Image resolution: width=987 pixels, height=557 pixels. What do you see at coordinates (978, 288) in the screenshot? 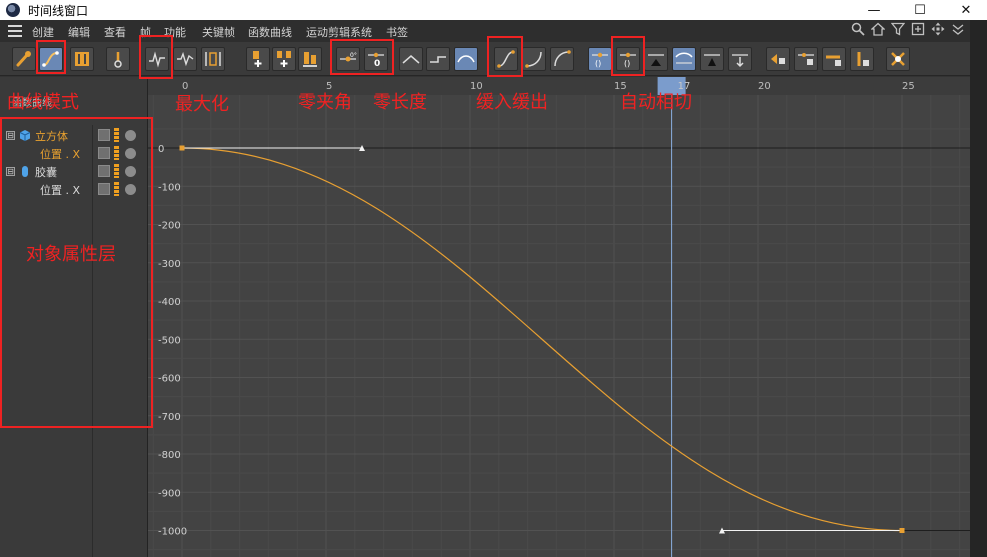
I see `right-edge-strip` at bounding box center [978, 288].